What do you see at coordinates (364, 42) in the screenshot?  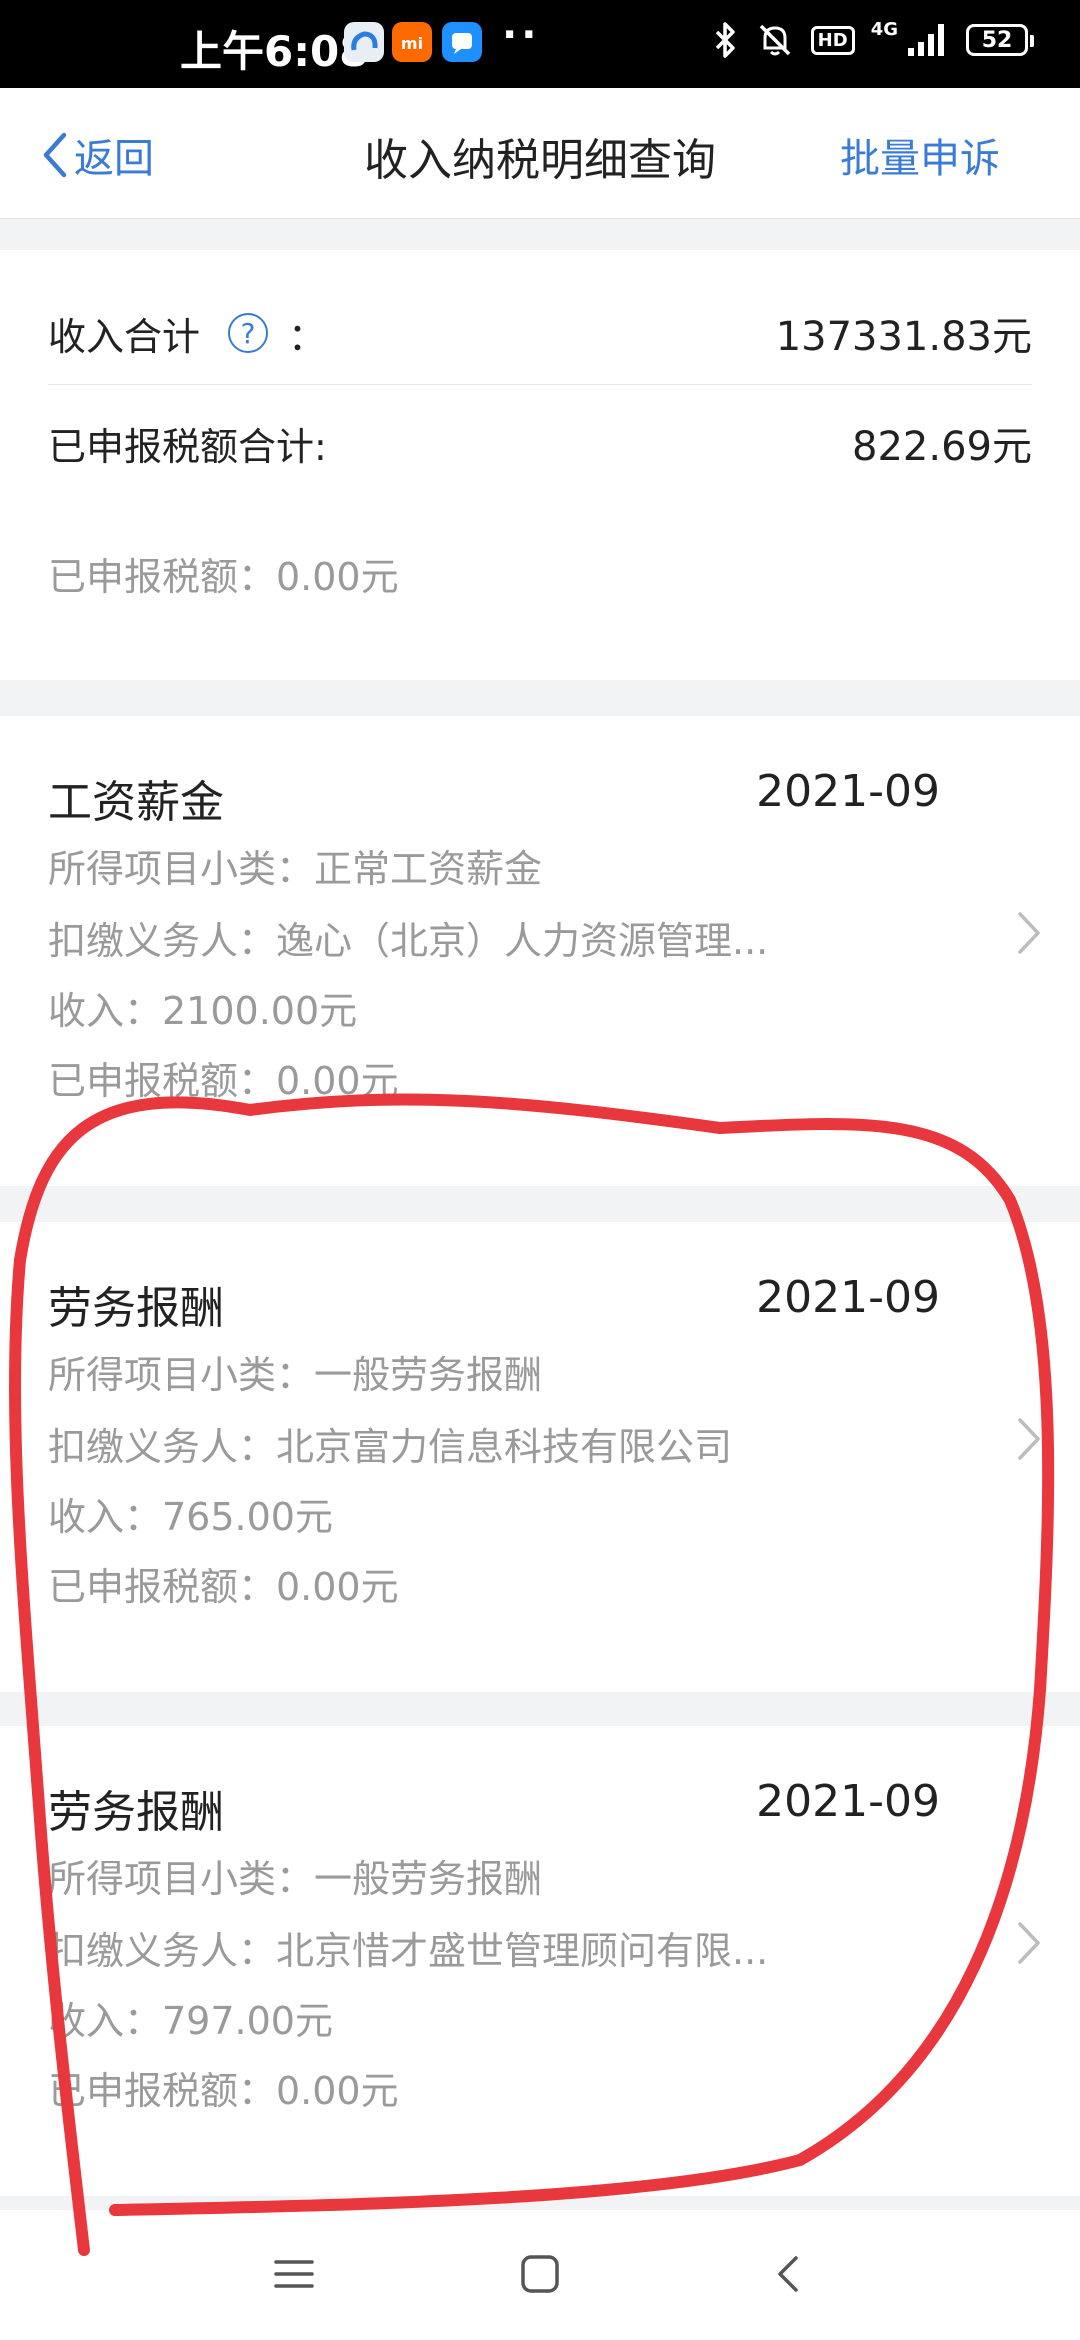 I see `app-icon-cloud` at bounding box center [364, 42].